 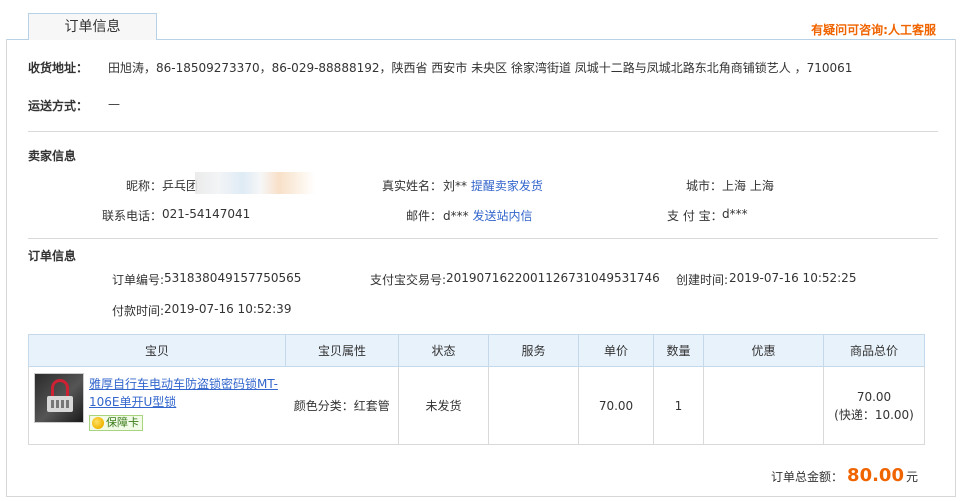 What do you see at coordinates (678, 405) in the screenshot?
I see `quantity-cell: 1` at bounding box center [678, 405].